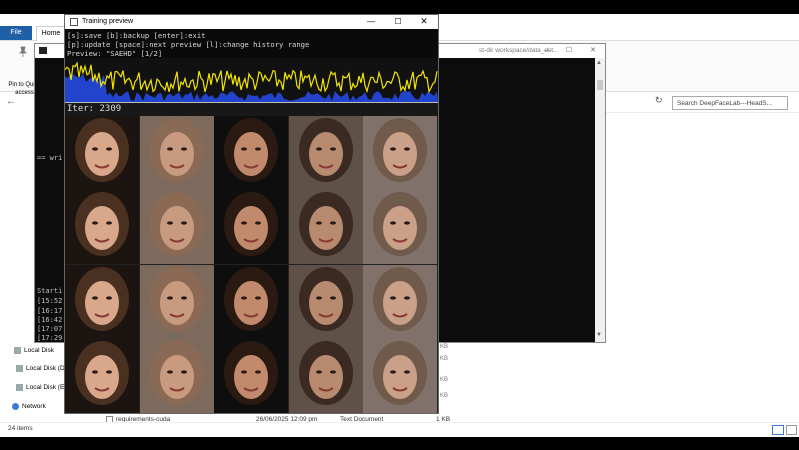 The height and width of the screenshot is (450, 799). What do you see at coordinates (11, 101) in the screenshot?
I see `back-arrow-icon: ←` at bounding box center [11, 101].